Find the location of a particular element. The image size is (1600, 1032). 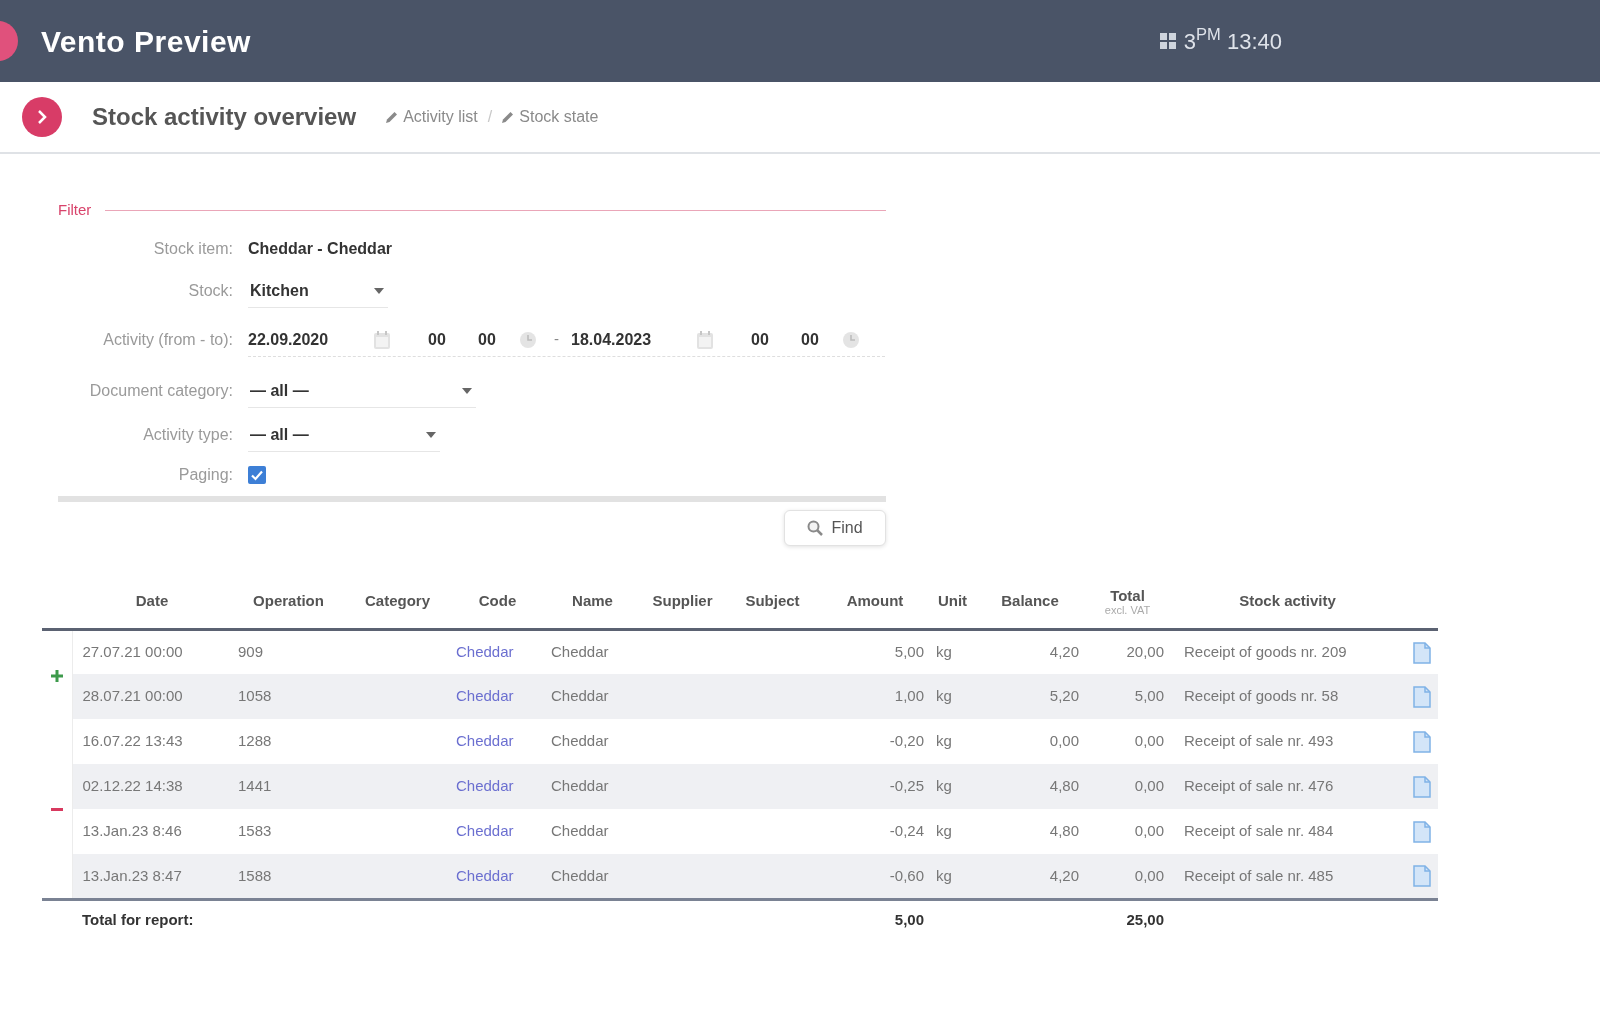

table-cell: 1058 is located at coordinates (288, 696).